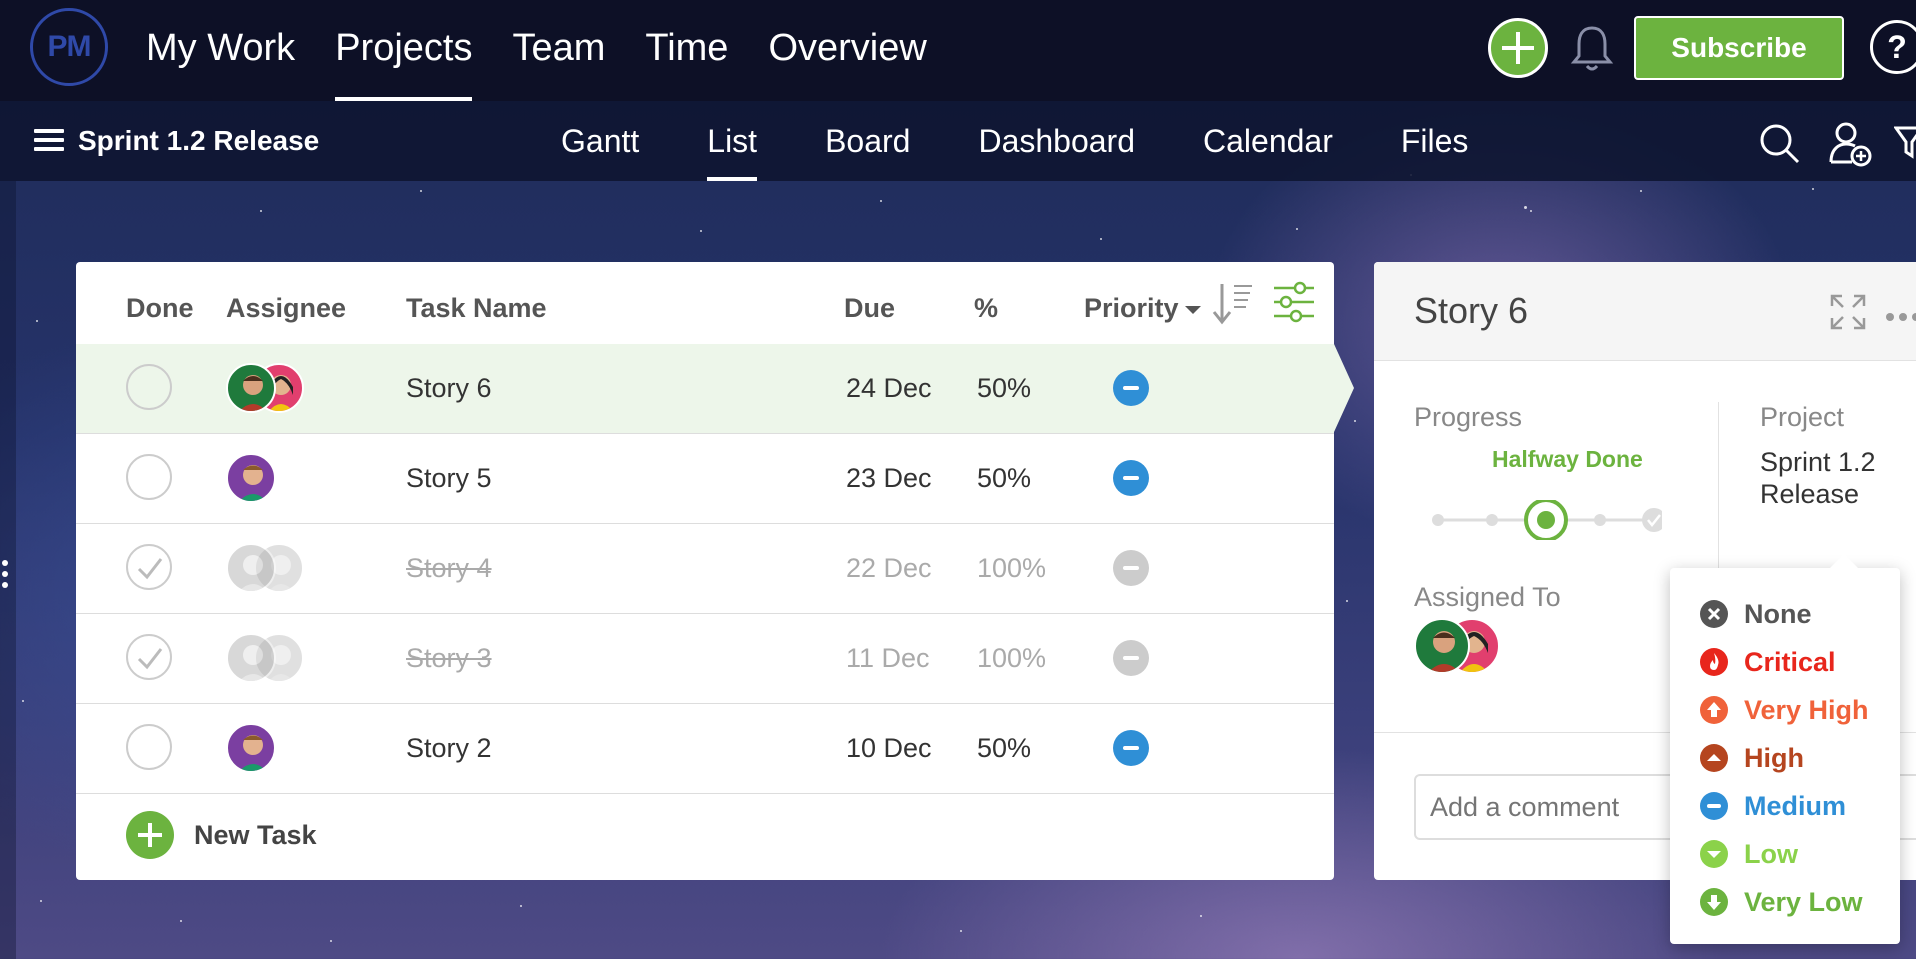 The width and height of the screenshot is (1916, 959). Describe the element at coordinates (1487, 597) in the screenshot. I see `assigned-to-label: Assigned To` at that location.